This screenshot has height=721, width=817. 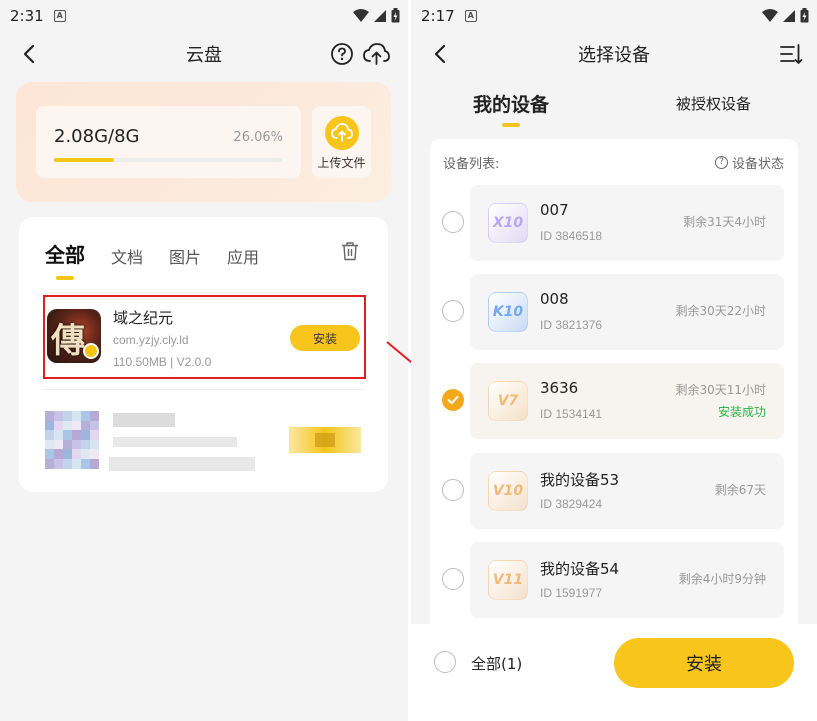 I want to click on device-name: 007, so click(x=554, y=210).